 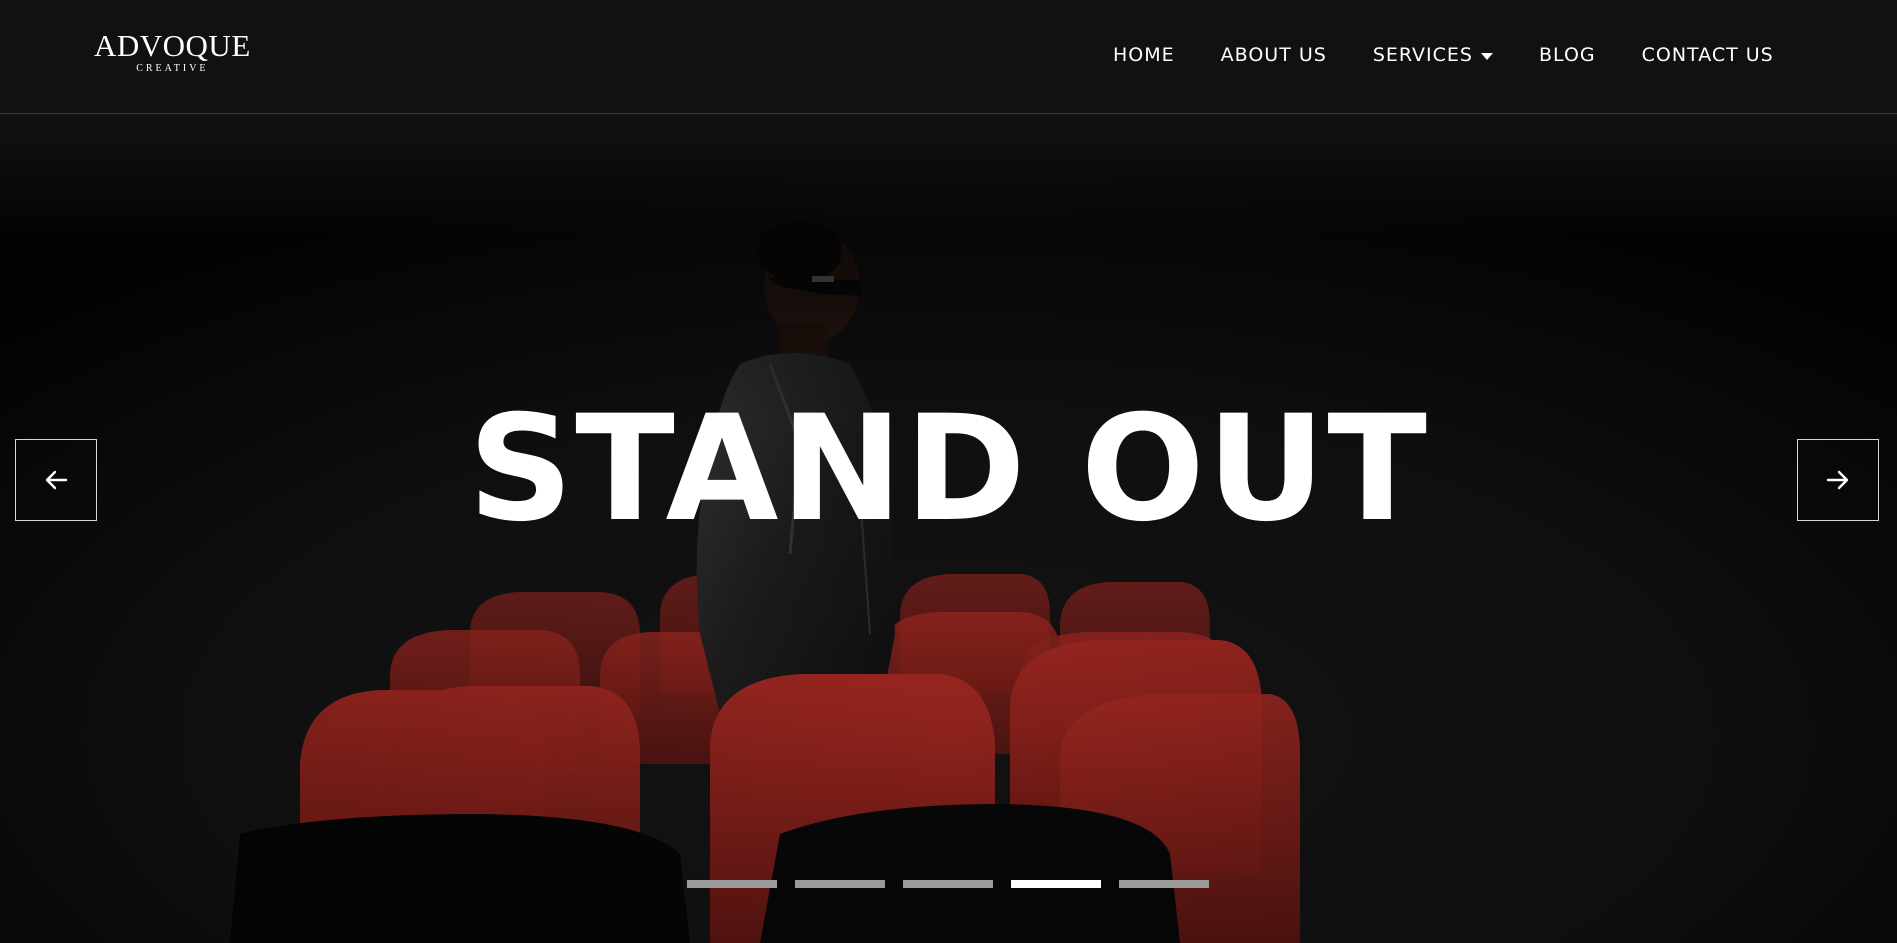 I want to click on nav-about-us: ABOUT US, so click(x=1274, y=55).